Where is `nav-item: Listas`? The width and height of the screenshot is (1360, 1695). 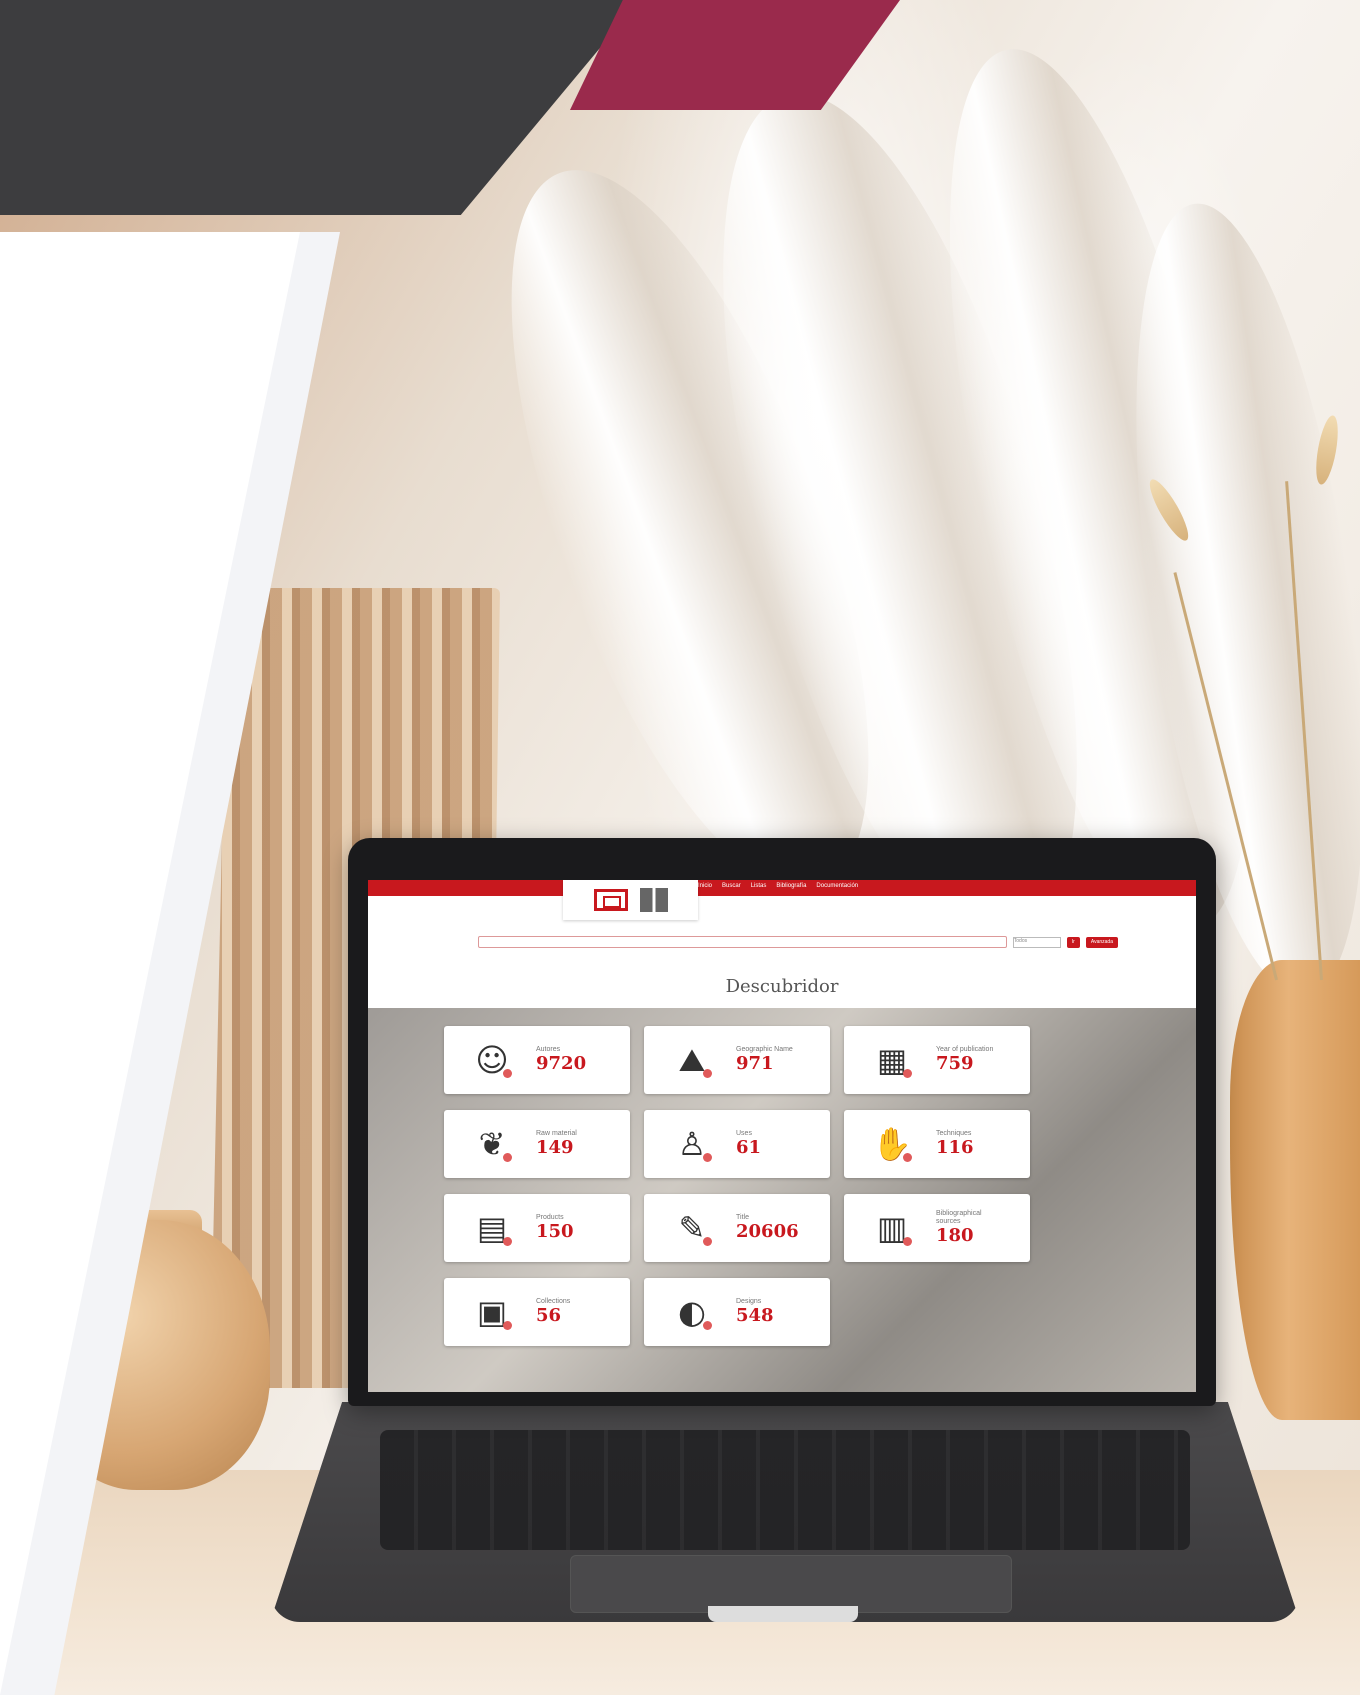
nav-item: Listas is located at coordinates (759, 886).